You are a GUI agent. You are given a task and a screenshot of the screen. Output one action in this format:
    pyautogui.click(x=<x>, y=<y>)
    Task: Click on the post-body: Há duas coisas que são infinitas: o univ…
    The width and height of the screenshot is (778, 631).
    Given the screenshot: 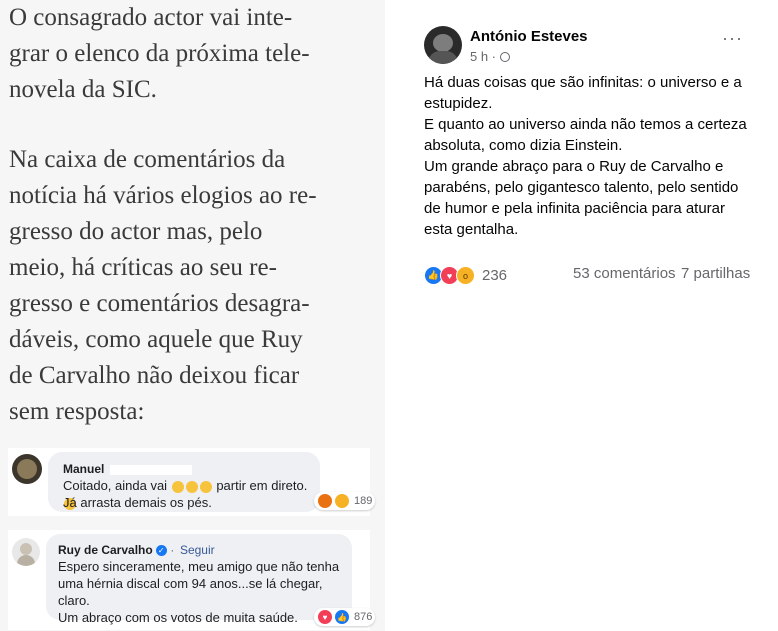 What is the action you would take?
    pyautogui.click(x=589, y=156)
    